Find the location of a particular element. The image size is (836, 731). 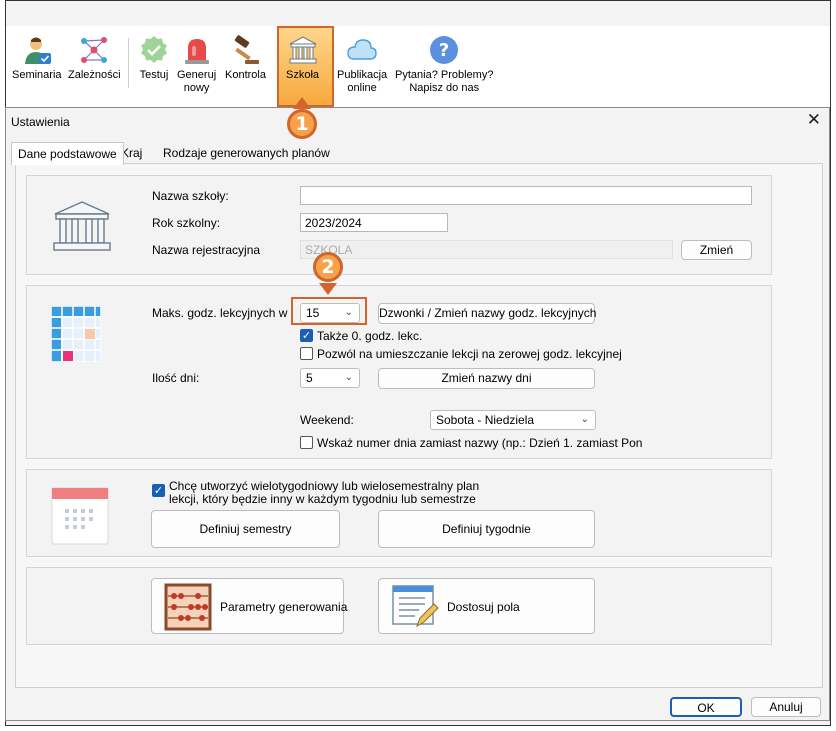

params-button: Parametry generowania is located at coordinates (249, 606).